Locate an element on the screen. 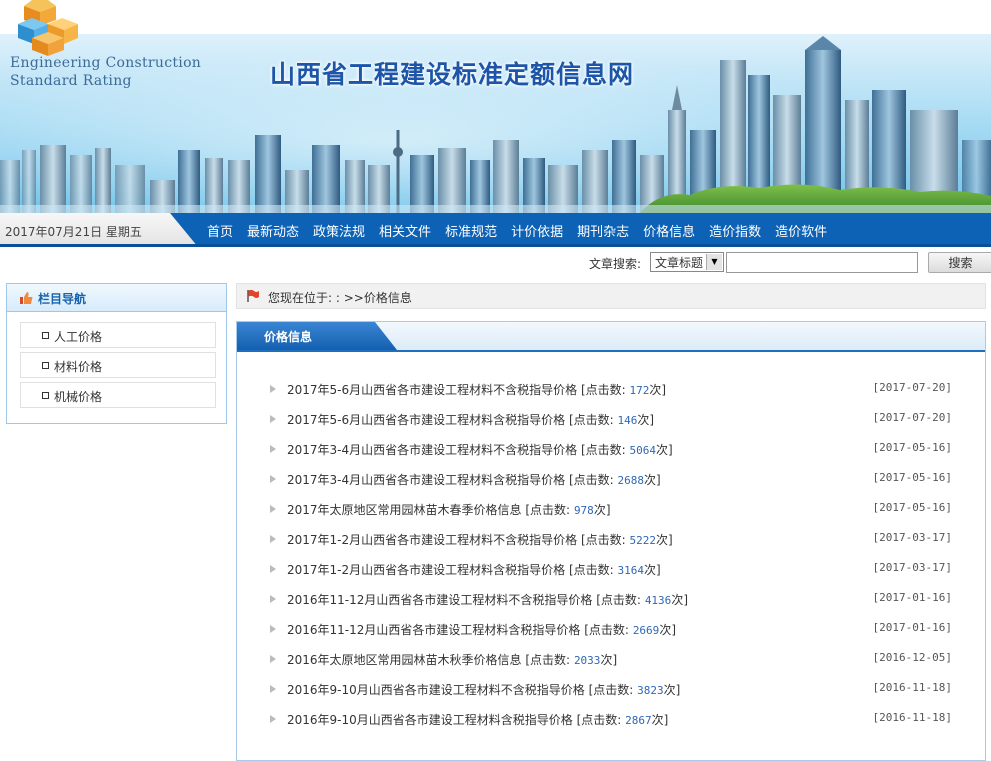 The width and height of the screenshot is (991, 761). chevron-down-icon: ▼ is located at coordinates (714, 262).